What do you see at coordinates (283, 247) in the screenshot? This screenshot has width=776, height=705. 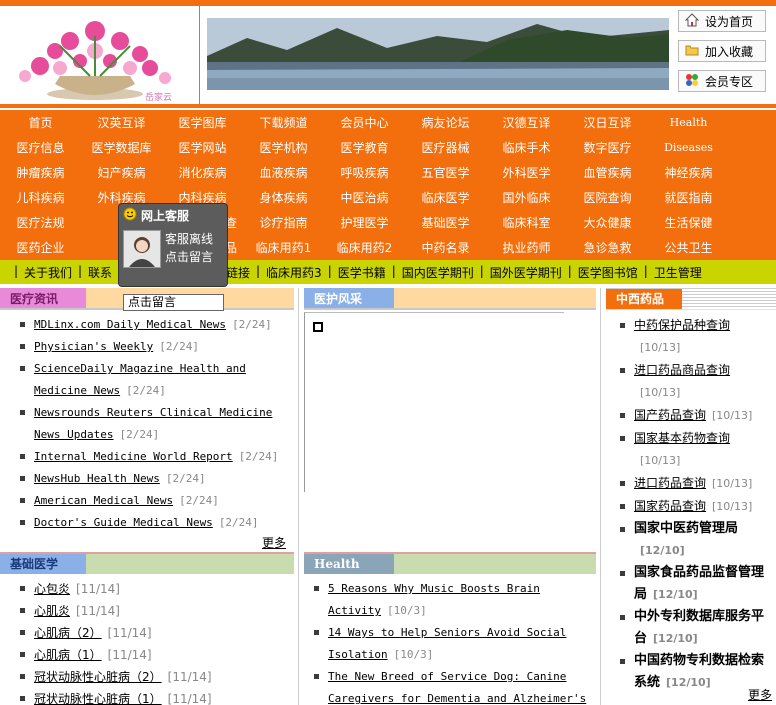 I see `nav-link: 临床用药1` at bounding box center [283, 247].